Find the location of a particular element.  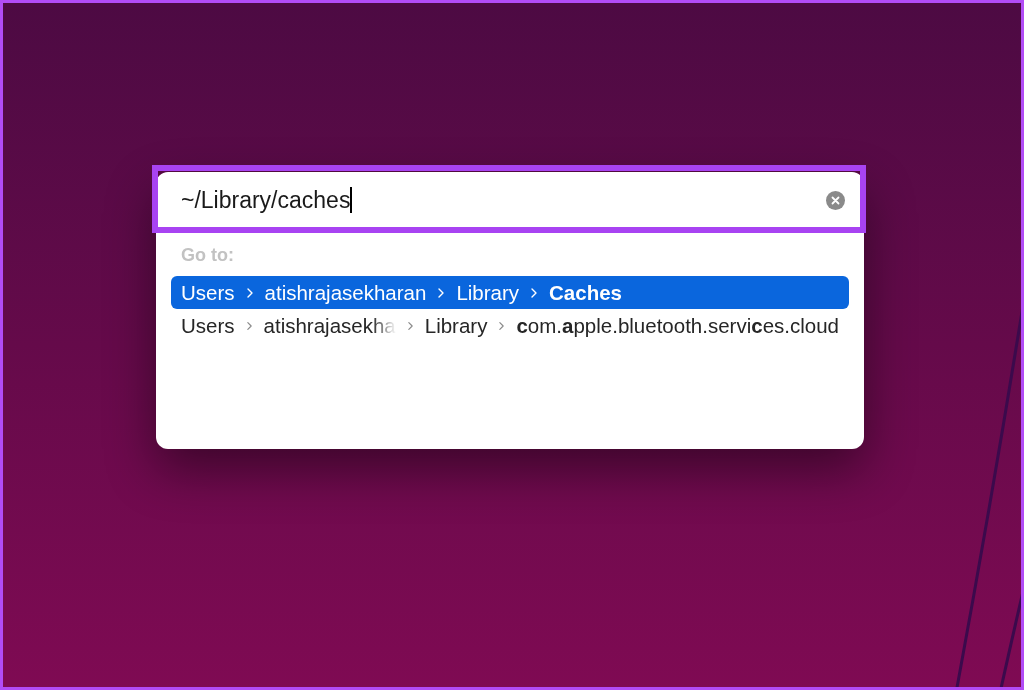

folder-name-label: atishrajasekharan is located at coordinates (345, 292).